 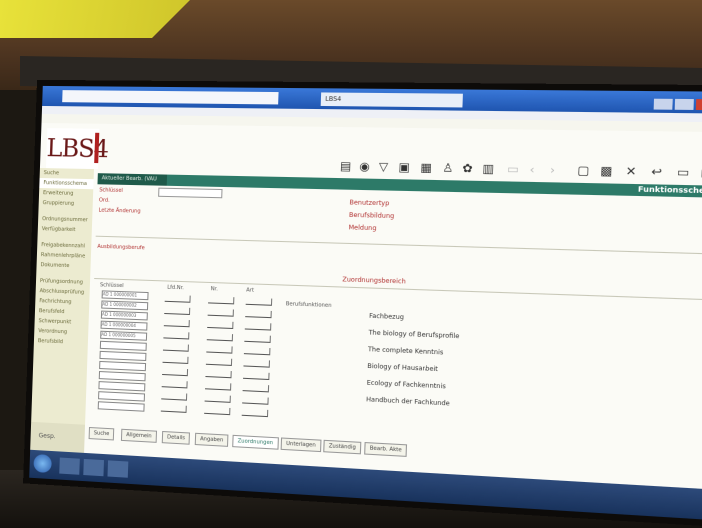 What do you see at coordinates (488, 169) in the screenshot?
I see `copy-icon: ▥` at bounding box center [488, 169].